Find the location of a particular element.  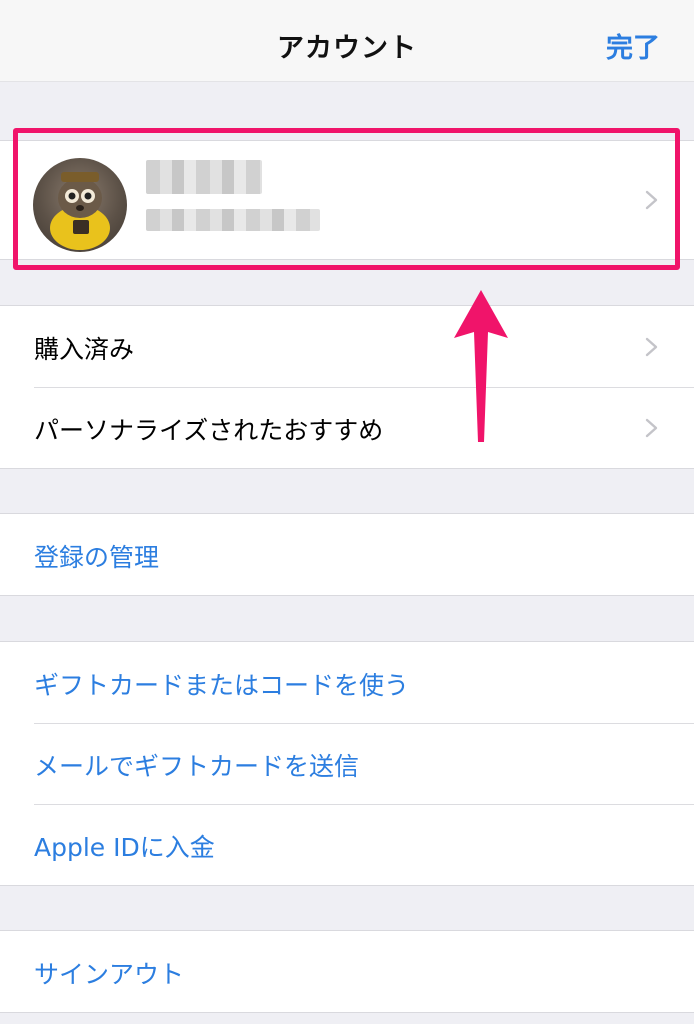

list-item-label: 購入済み is located at coordinates (84, 349).